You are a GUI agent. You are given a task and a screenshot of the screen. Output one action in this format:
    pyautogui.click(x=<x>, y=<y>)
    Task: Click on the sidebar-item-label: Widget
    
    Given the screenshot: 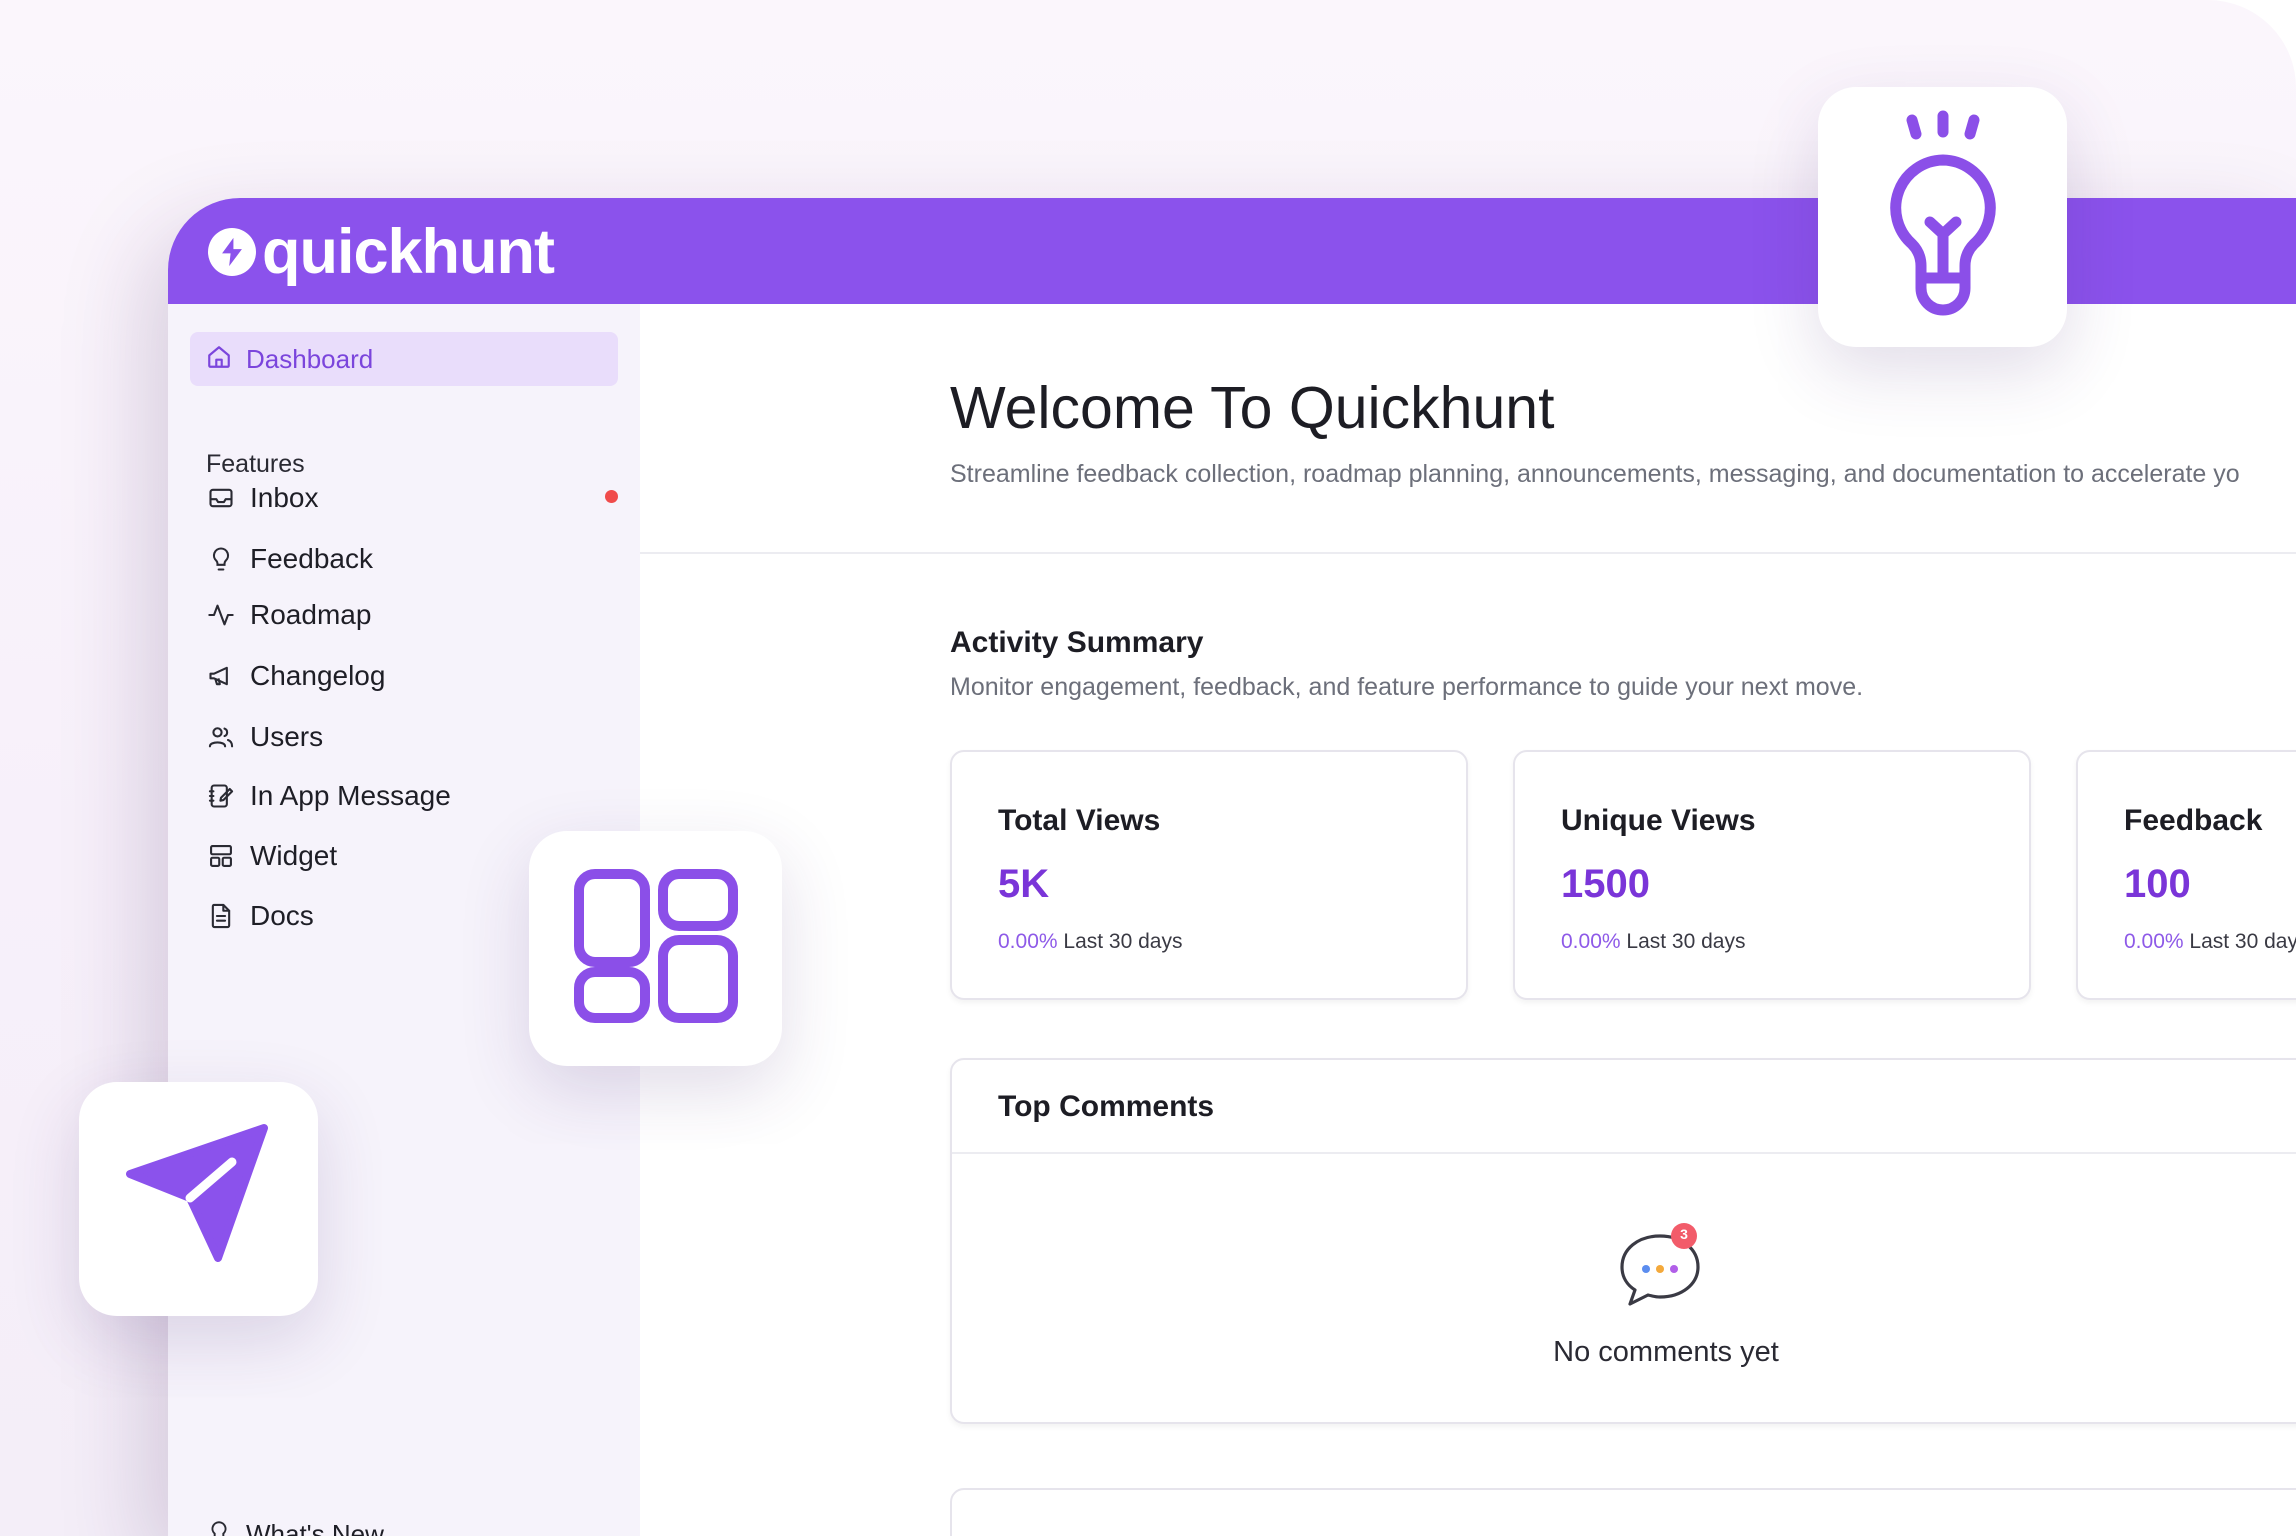 What is the action you would take?
    pyautogui.click(x=294, y=855)
    